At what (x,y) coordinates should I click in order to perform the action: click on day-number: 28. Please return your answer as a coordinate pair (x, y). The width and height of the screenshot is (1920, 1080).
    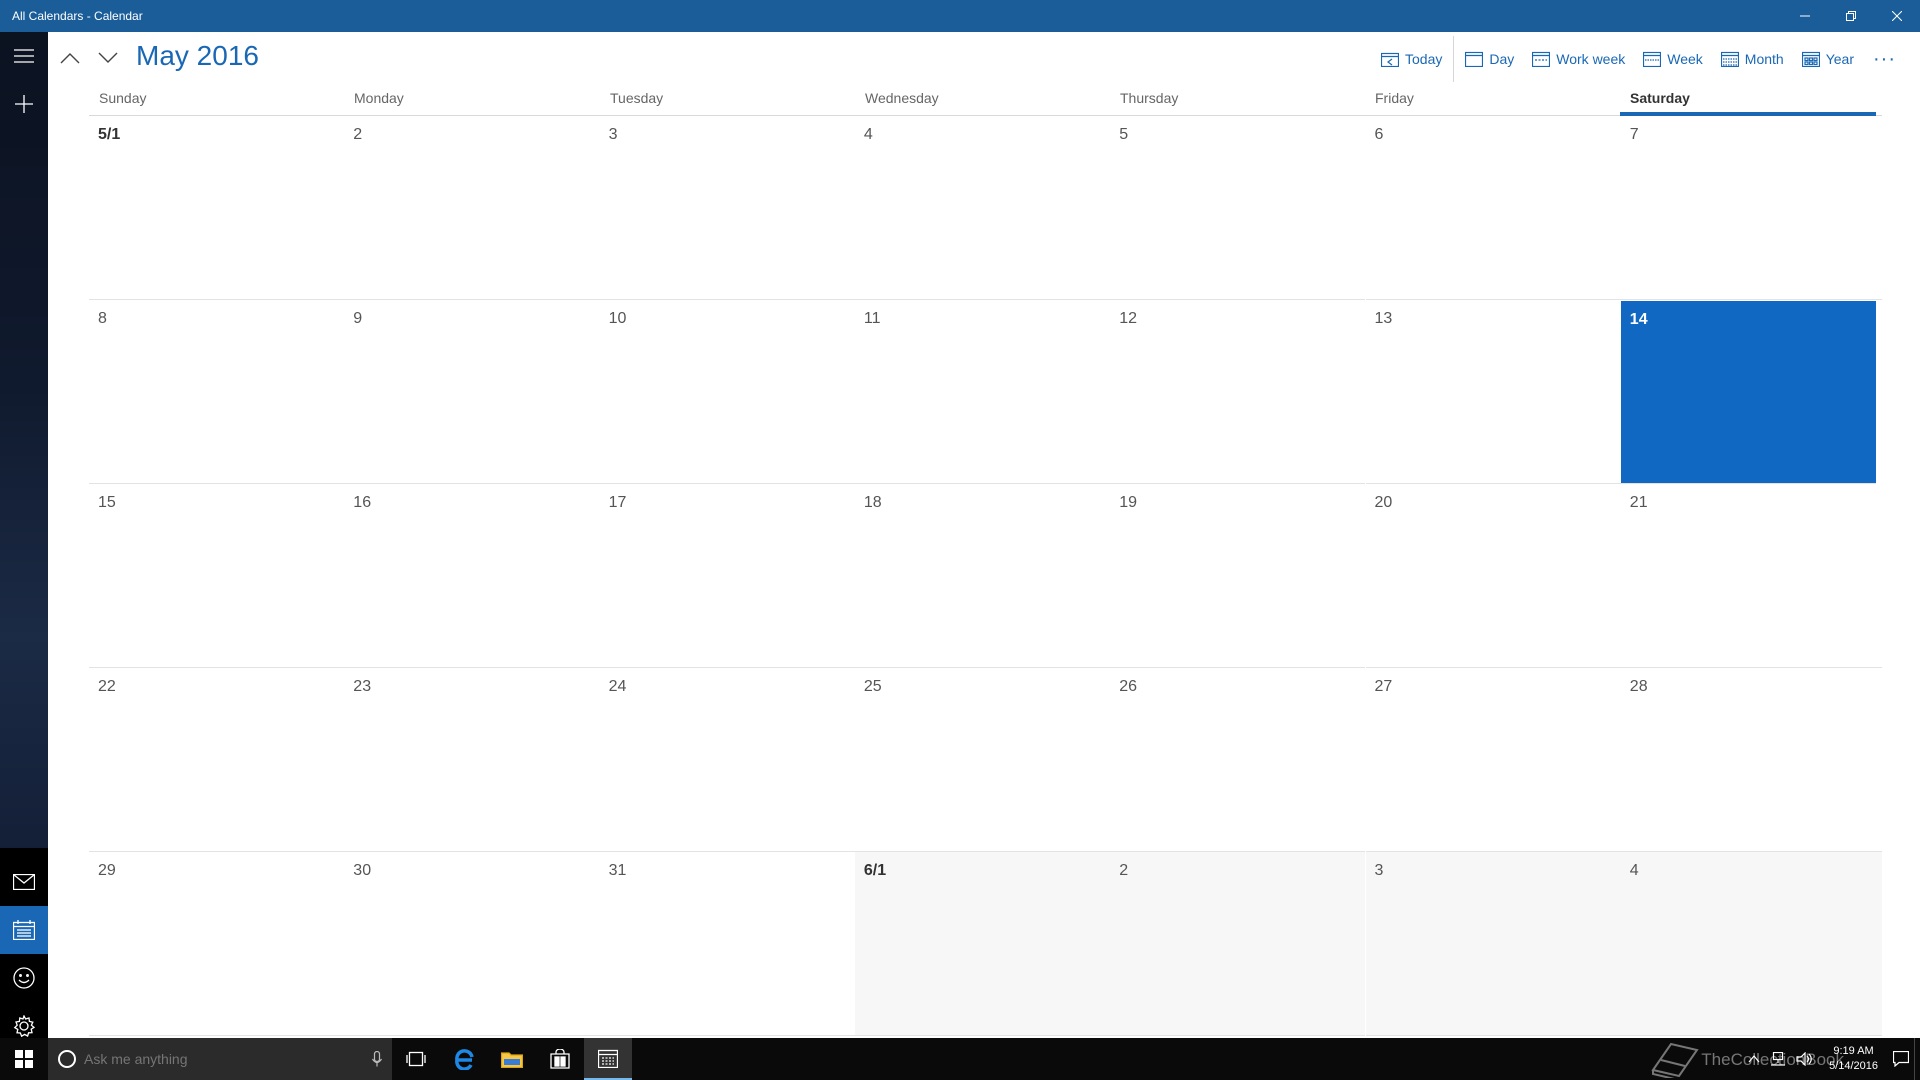
    Looking at the image, I should click on (1638, 686).